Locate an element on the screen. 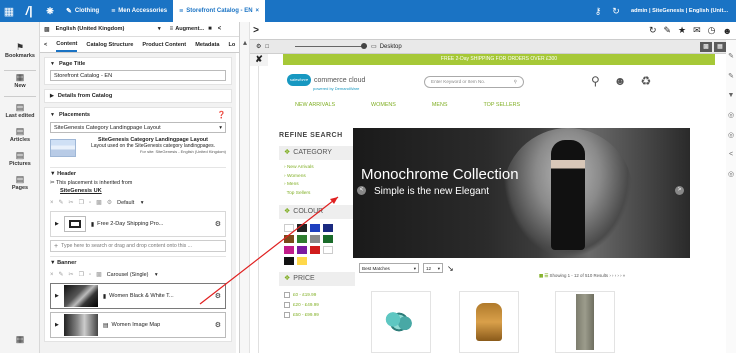 This screenshot has height=353, width=736. caret-down-icon: ▼ is located at coordinates (52, 64).